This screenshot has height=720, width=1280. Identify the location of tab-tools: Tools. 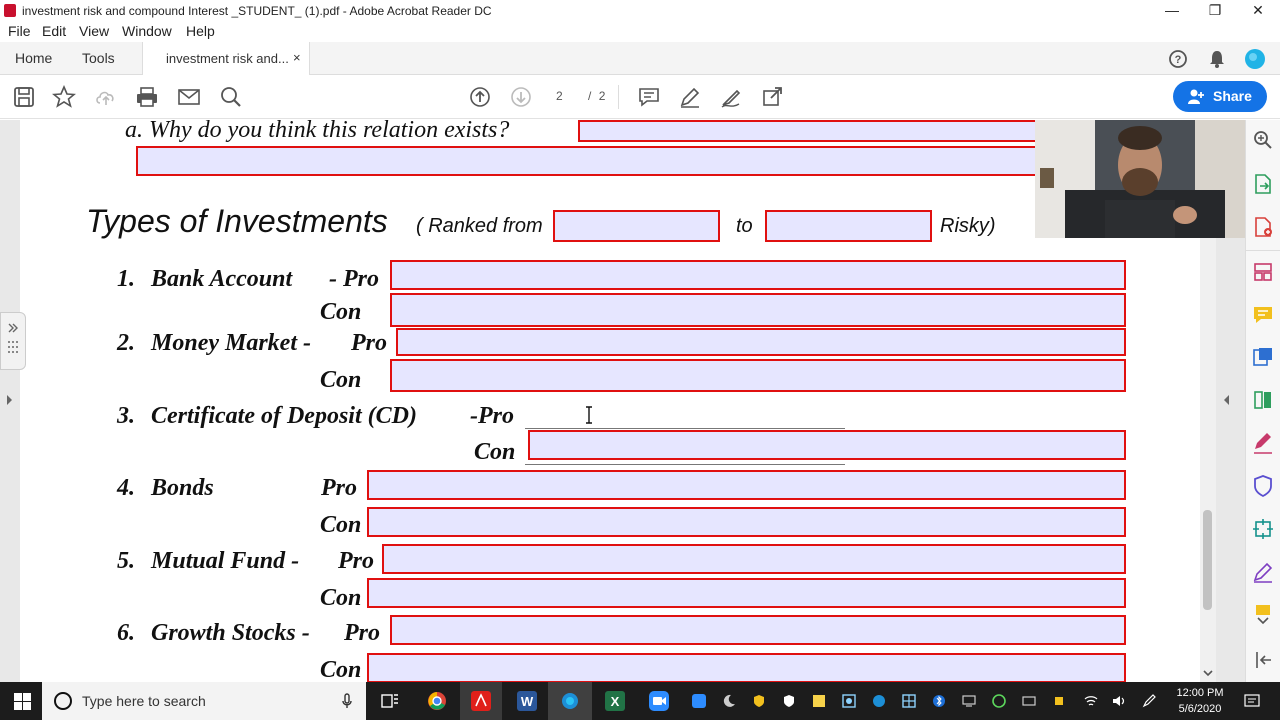
(98, 58).